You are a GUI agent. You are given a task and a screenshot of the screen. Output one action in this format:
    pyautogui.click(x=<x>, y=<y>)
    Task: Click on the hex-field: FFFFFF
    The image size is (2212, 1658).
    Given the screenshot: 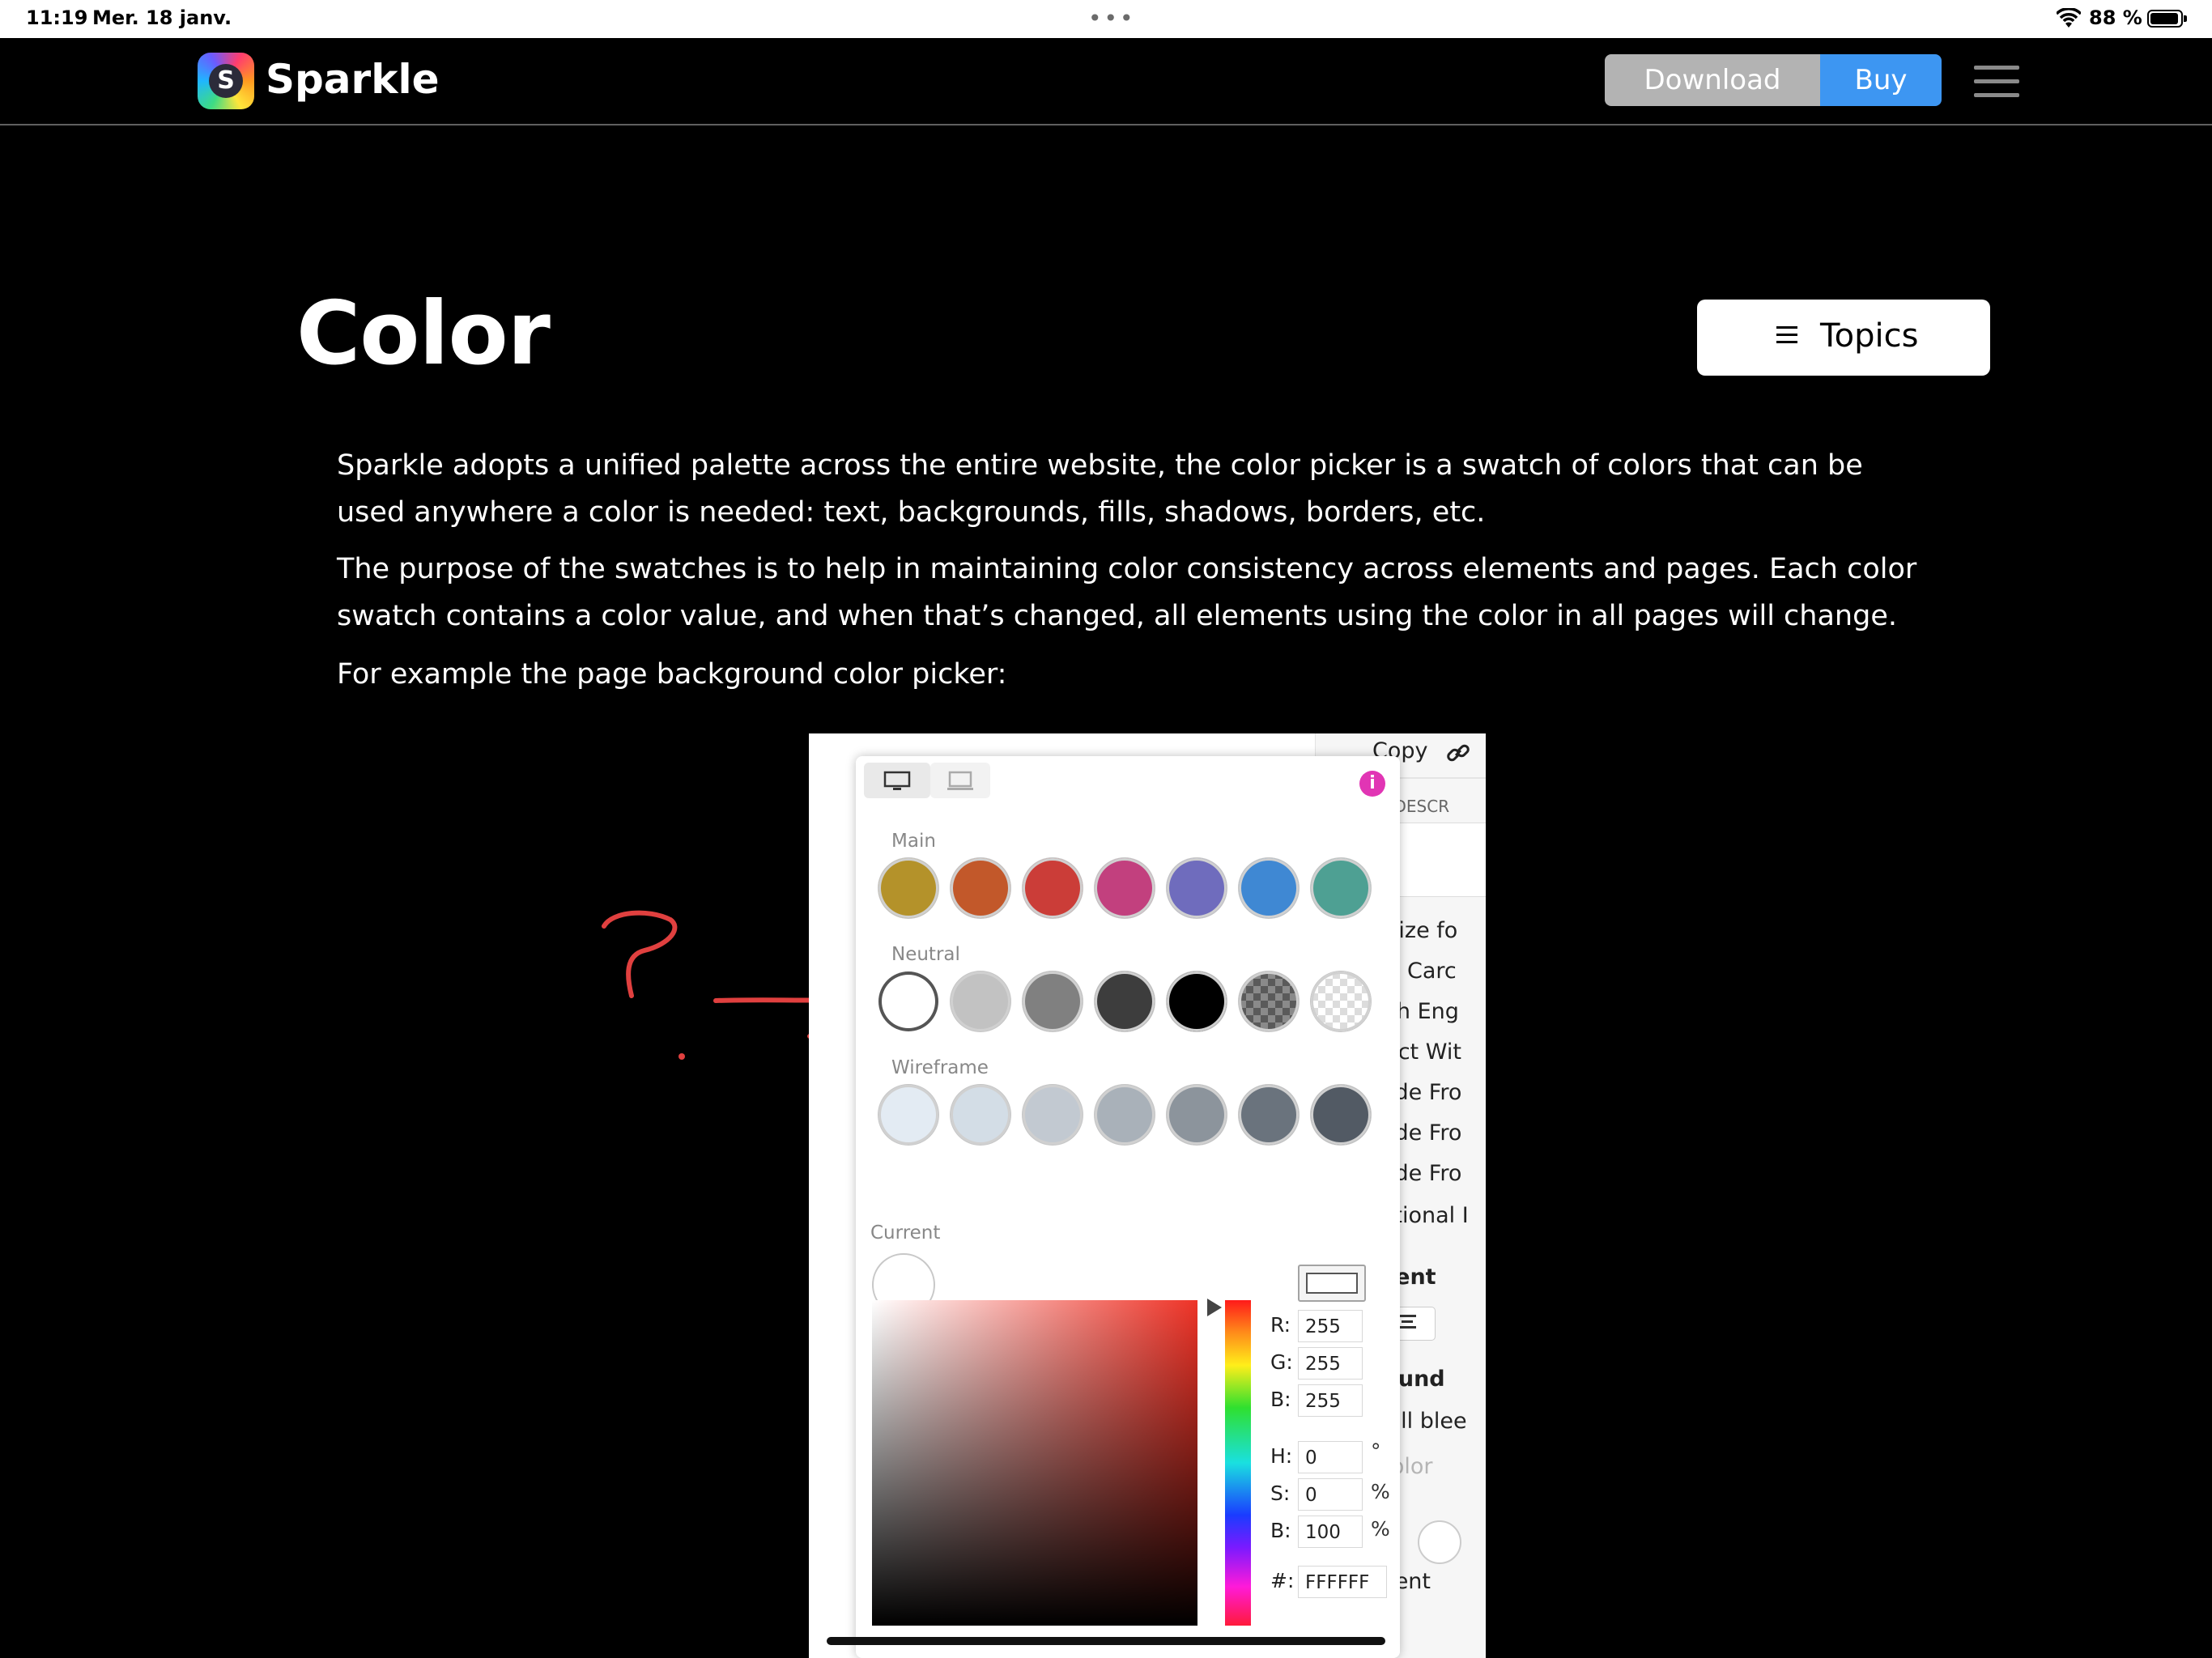 What is the action you would take?
    pyautogui.click(x=1343, y=1582)
    